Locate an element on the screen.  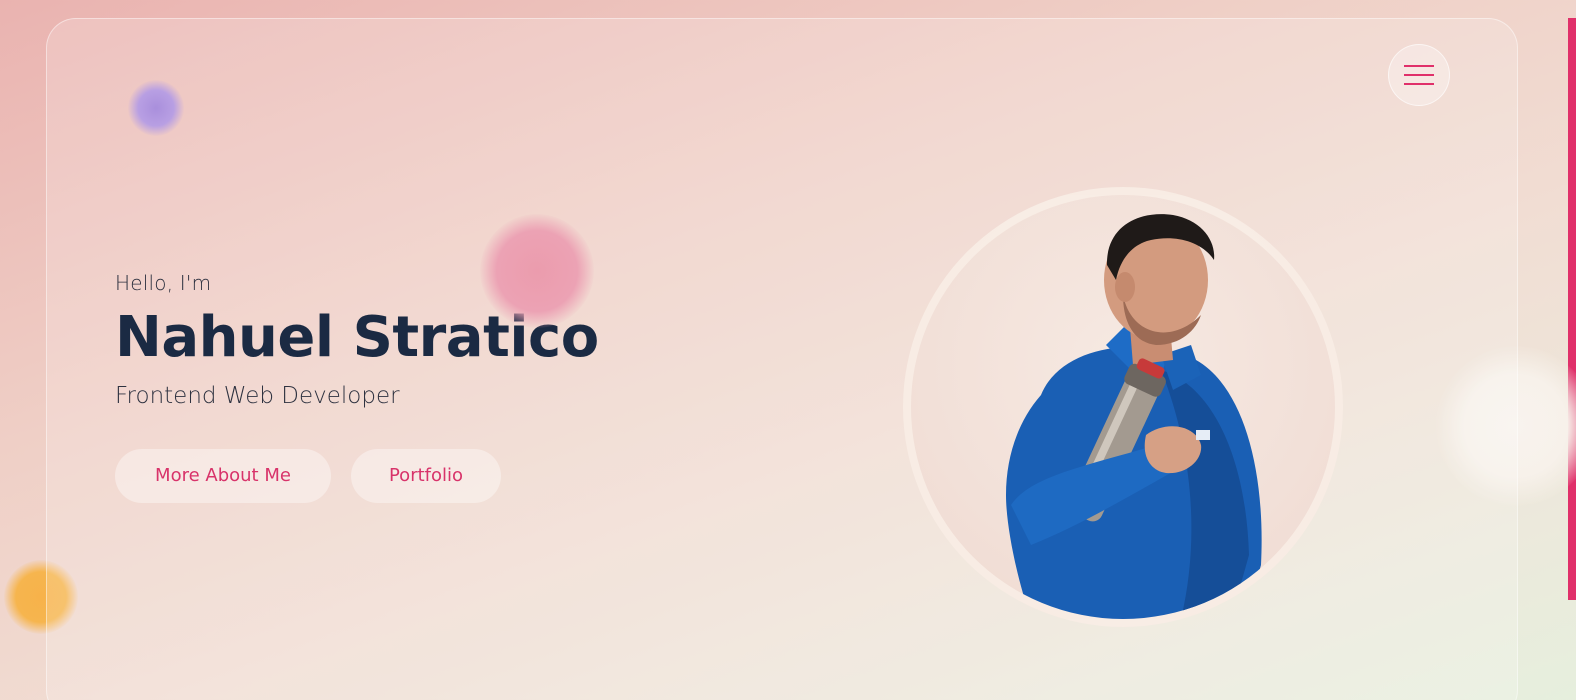
decorative-purple-blob is located at coordinates (156, 108).